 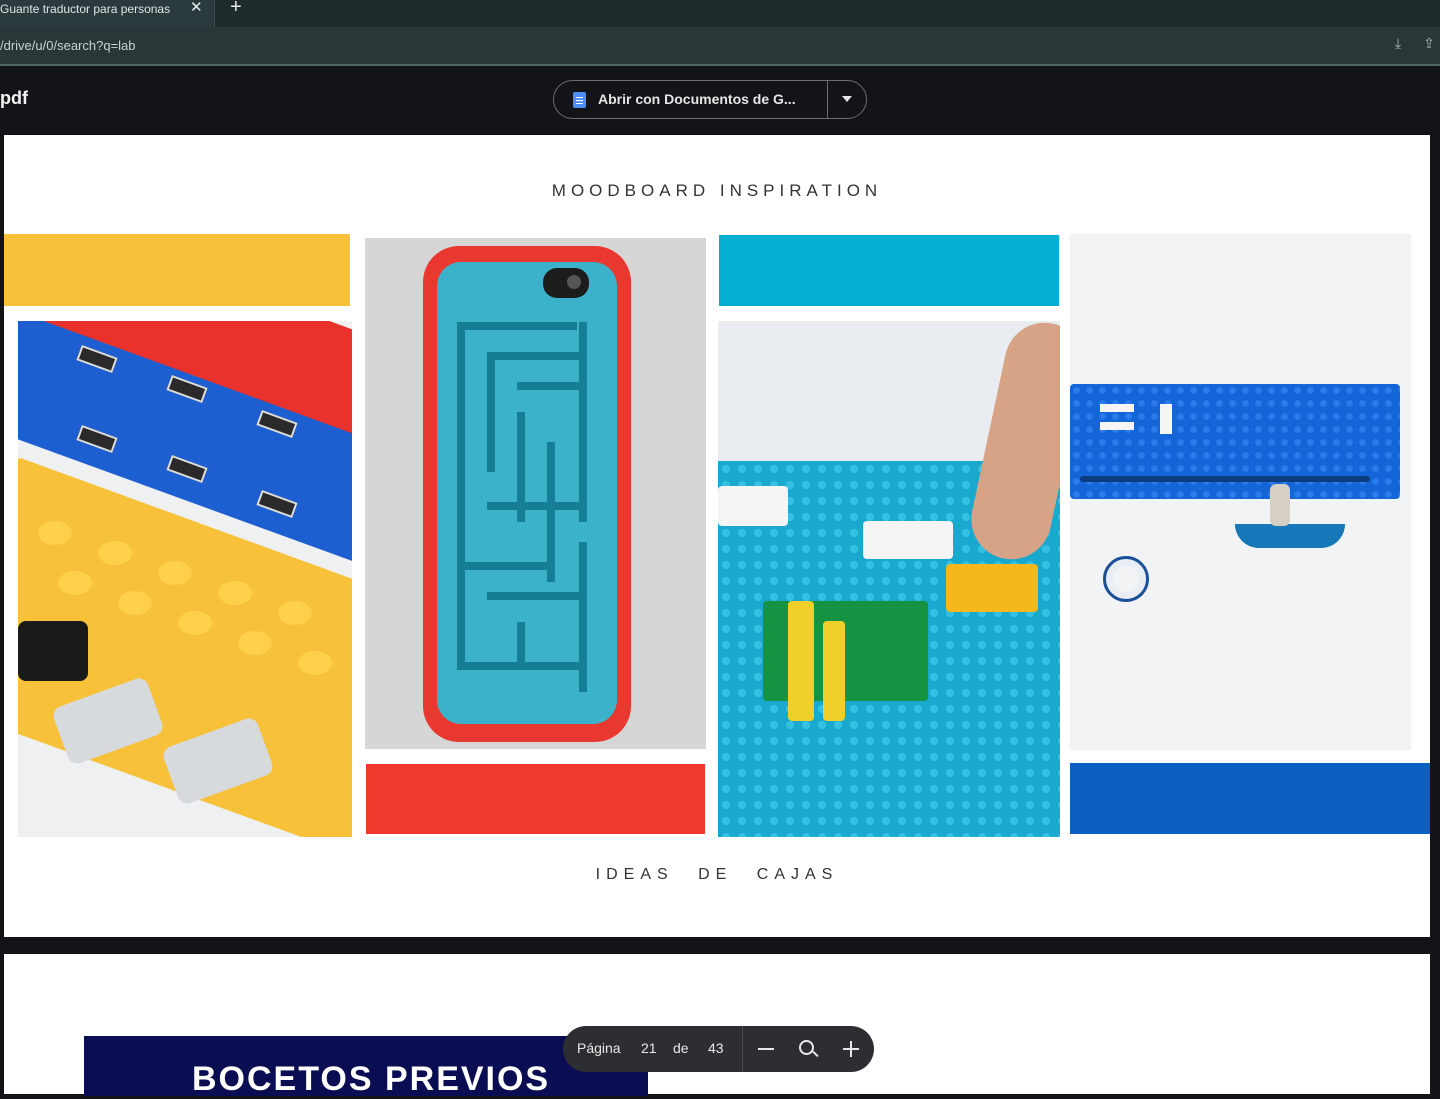 What do you see at coordinates (14, 98) in the screenshot?
I see `file-title: pdf` at bounding box center [14, 98].